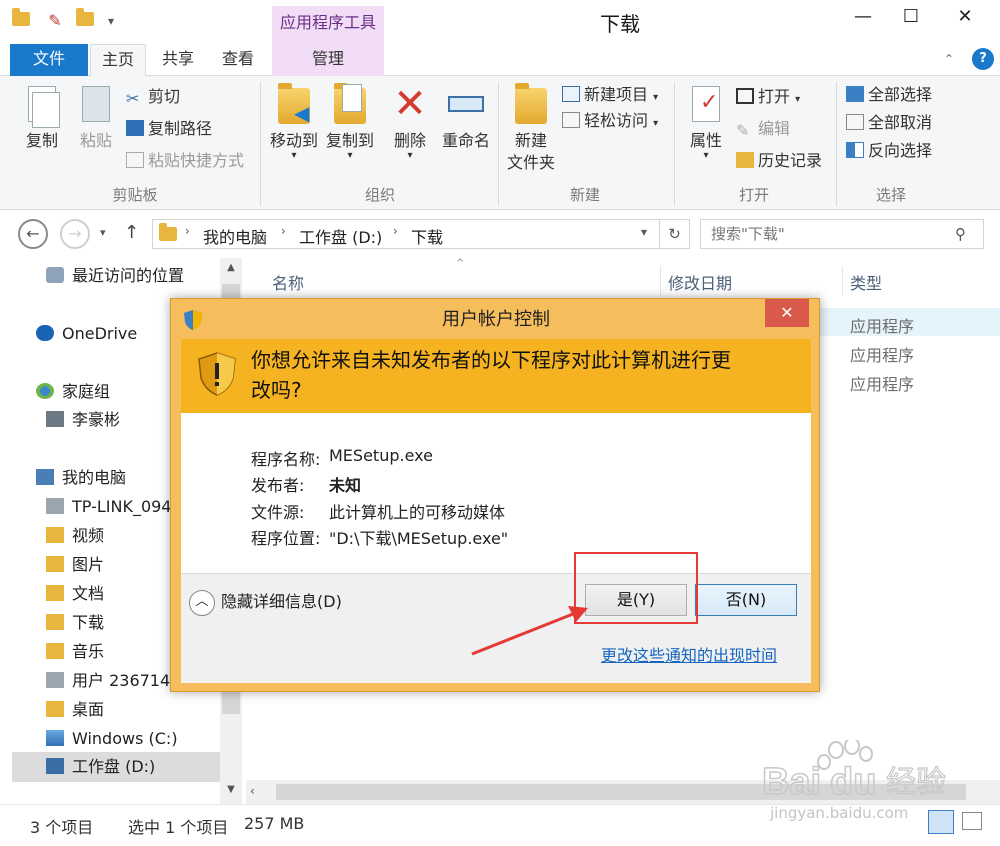  I want to click on copy-button: 复制, so click(42, 117).